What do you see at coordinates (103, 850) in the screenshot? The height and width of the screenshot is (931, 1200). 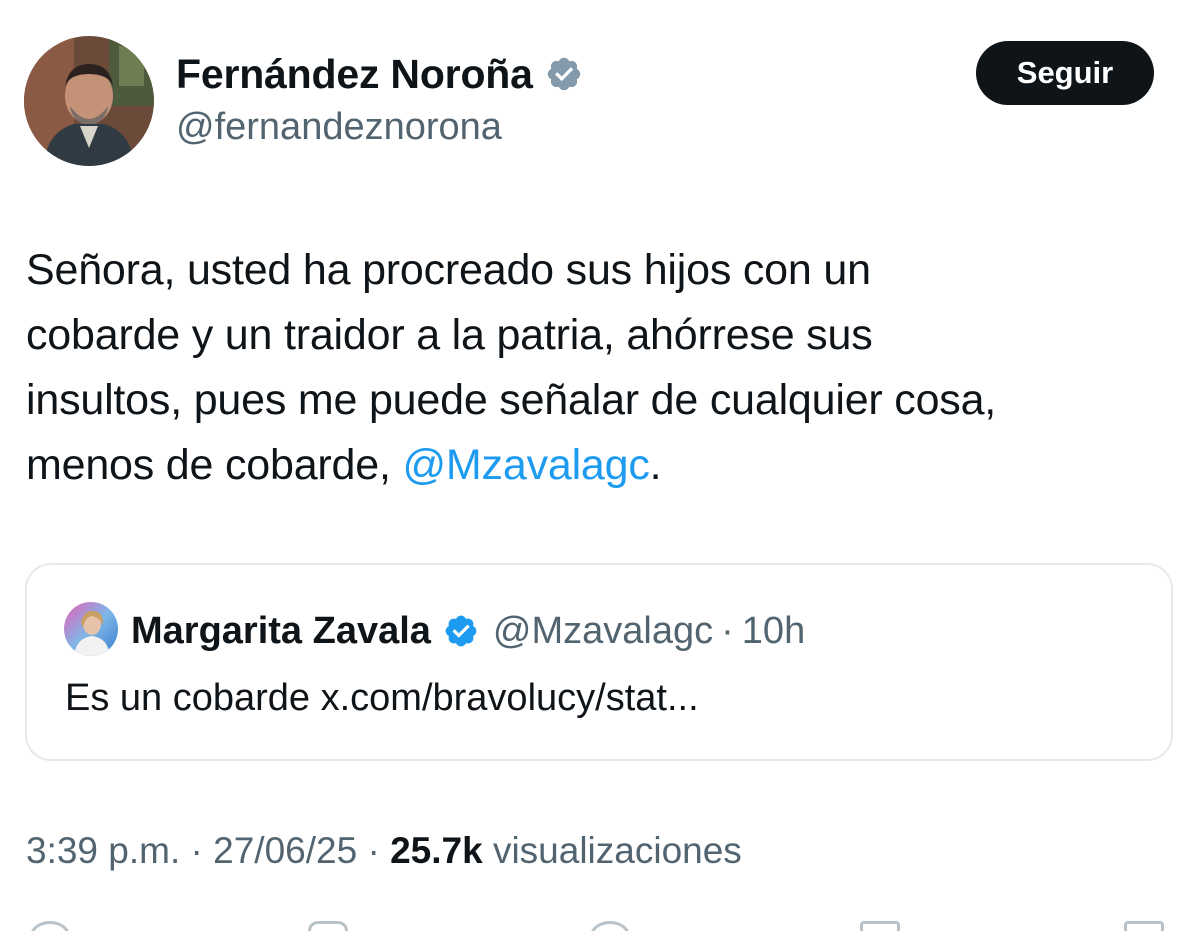 I see `tweet-time: 3:39 p.m.` at bounding box center [103, 850].